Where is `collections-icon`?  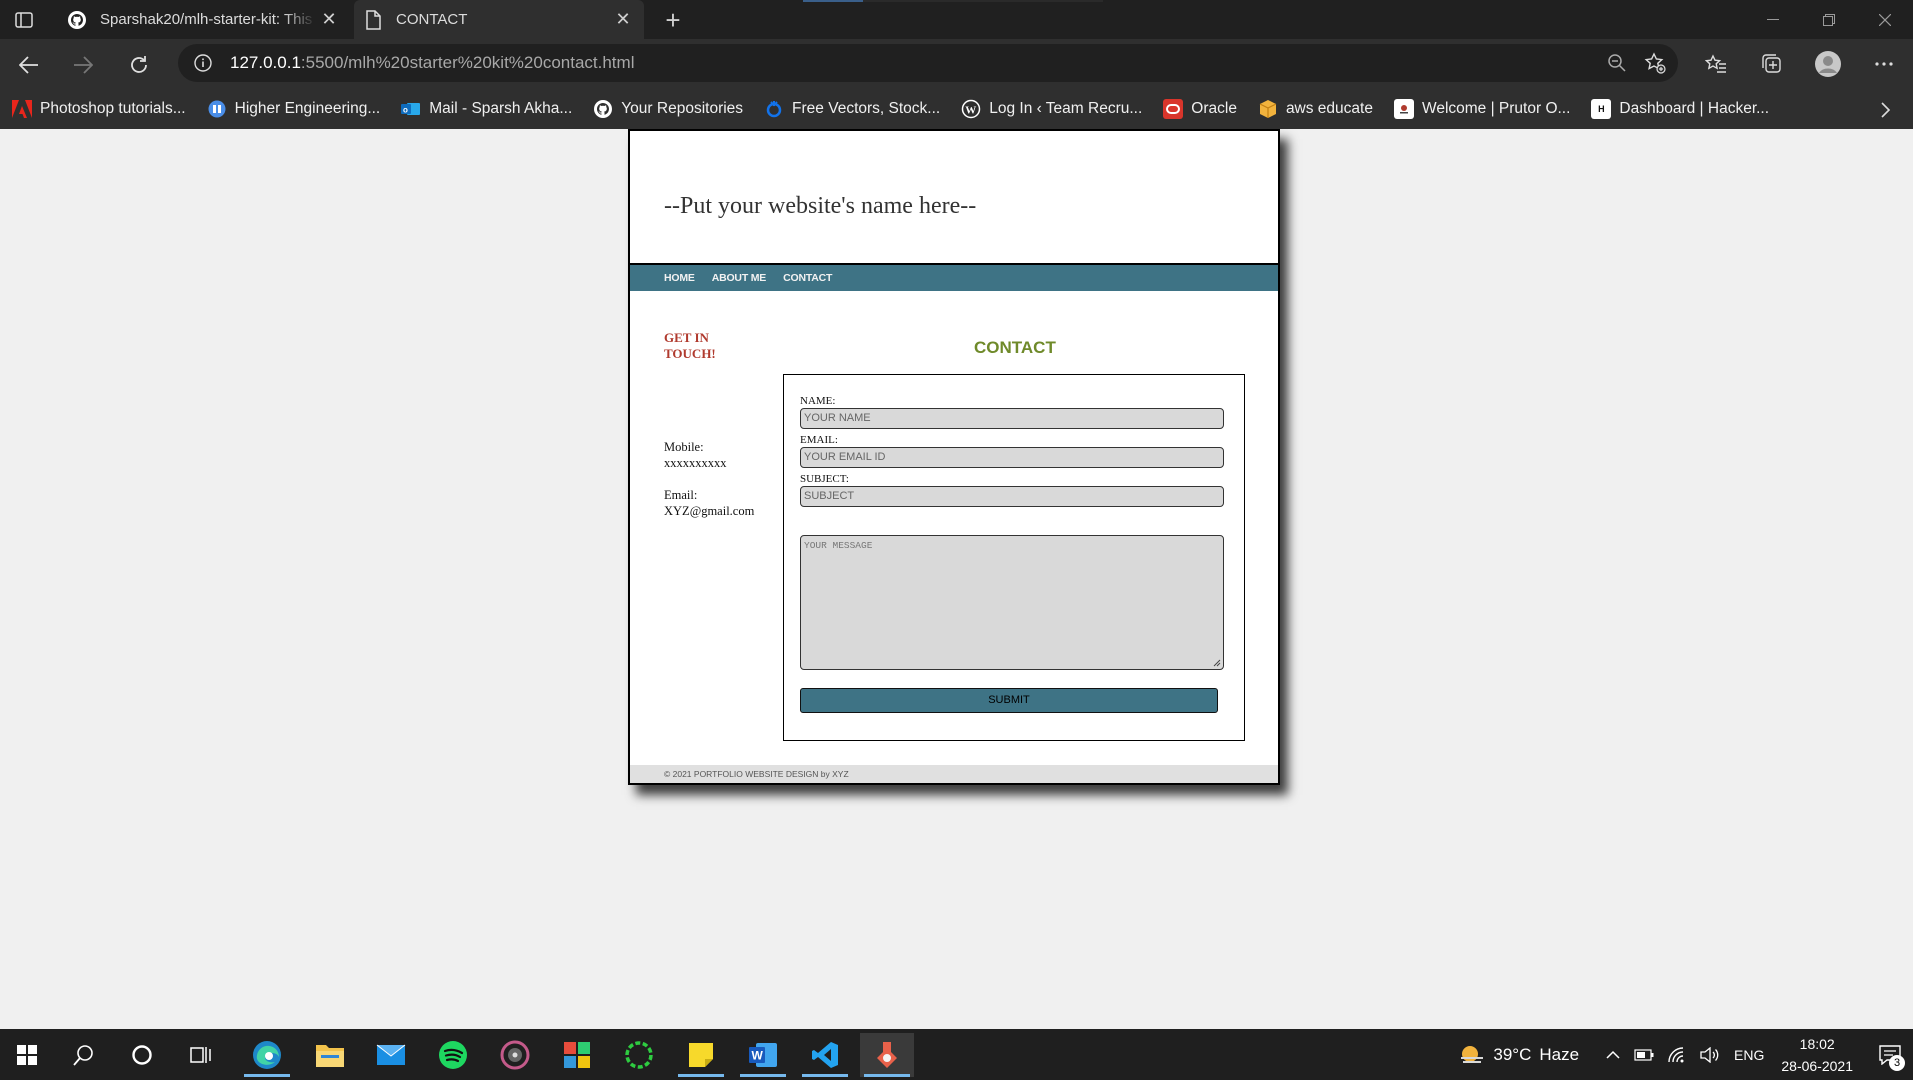
collections-icon is located at coordinates (1772, 64).